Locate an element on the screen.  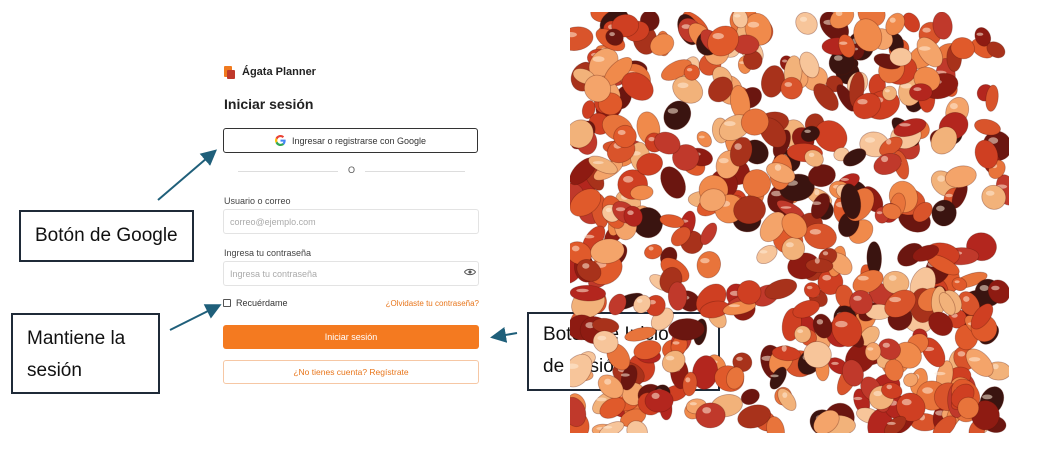
arrow-google is located at coordinates (187, 175).